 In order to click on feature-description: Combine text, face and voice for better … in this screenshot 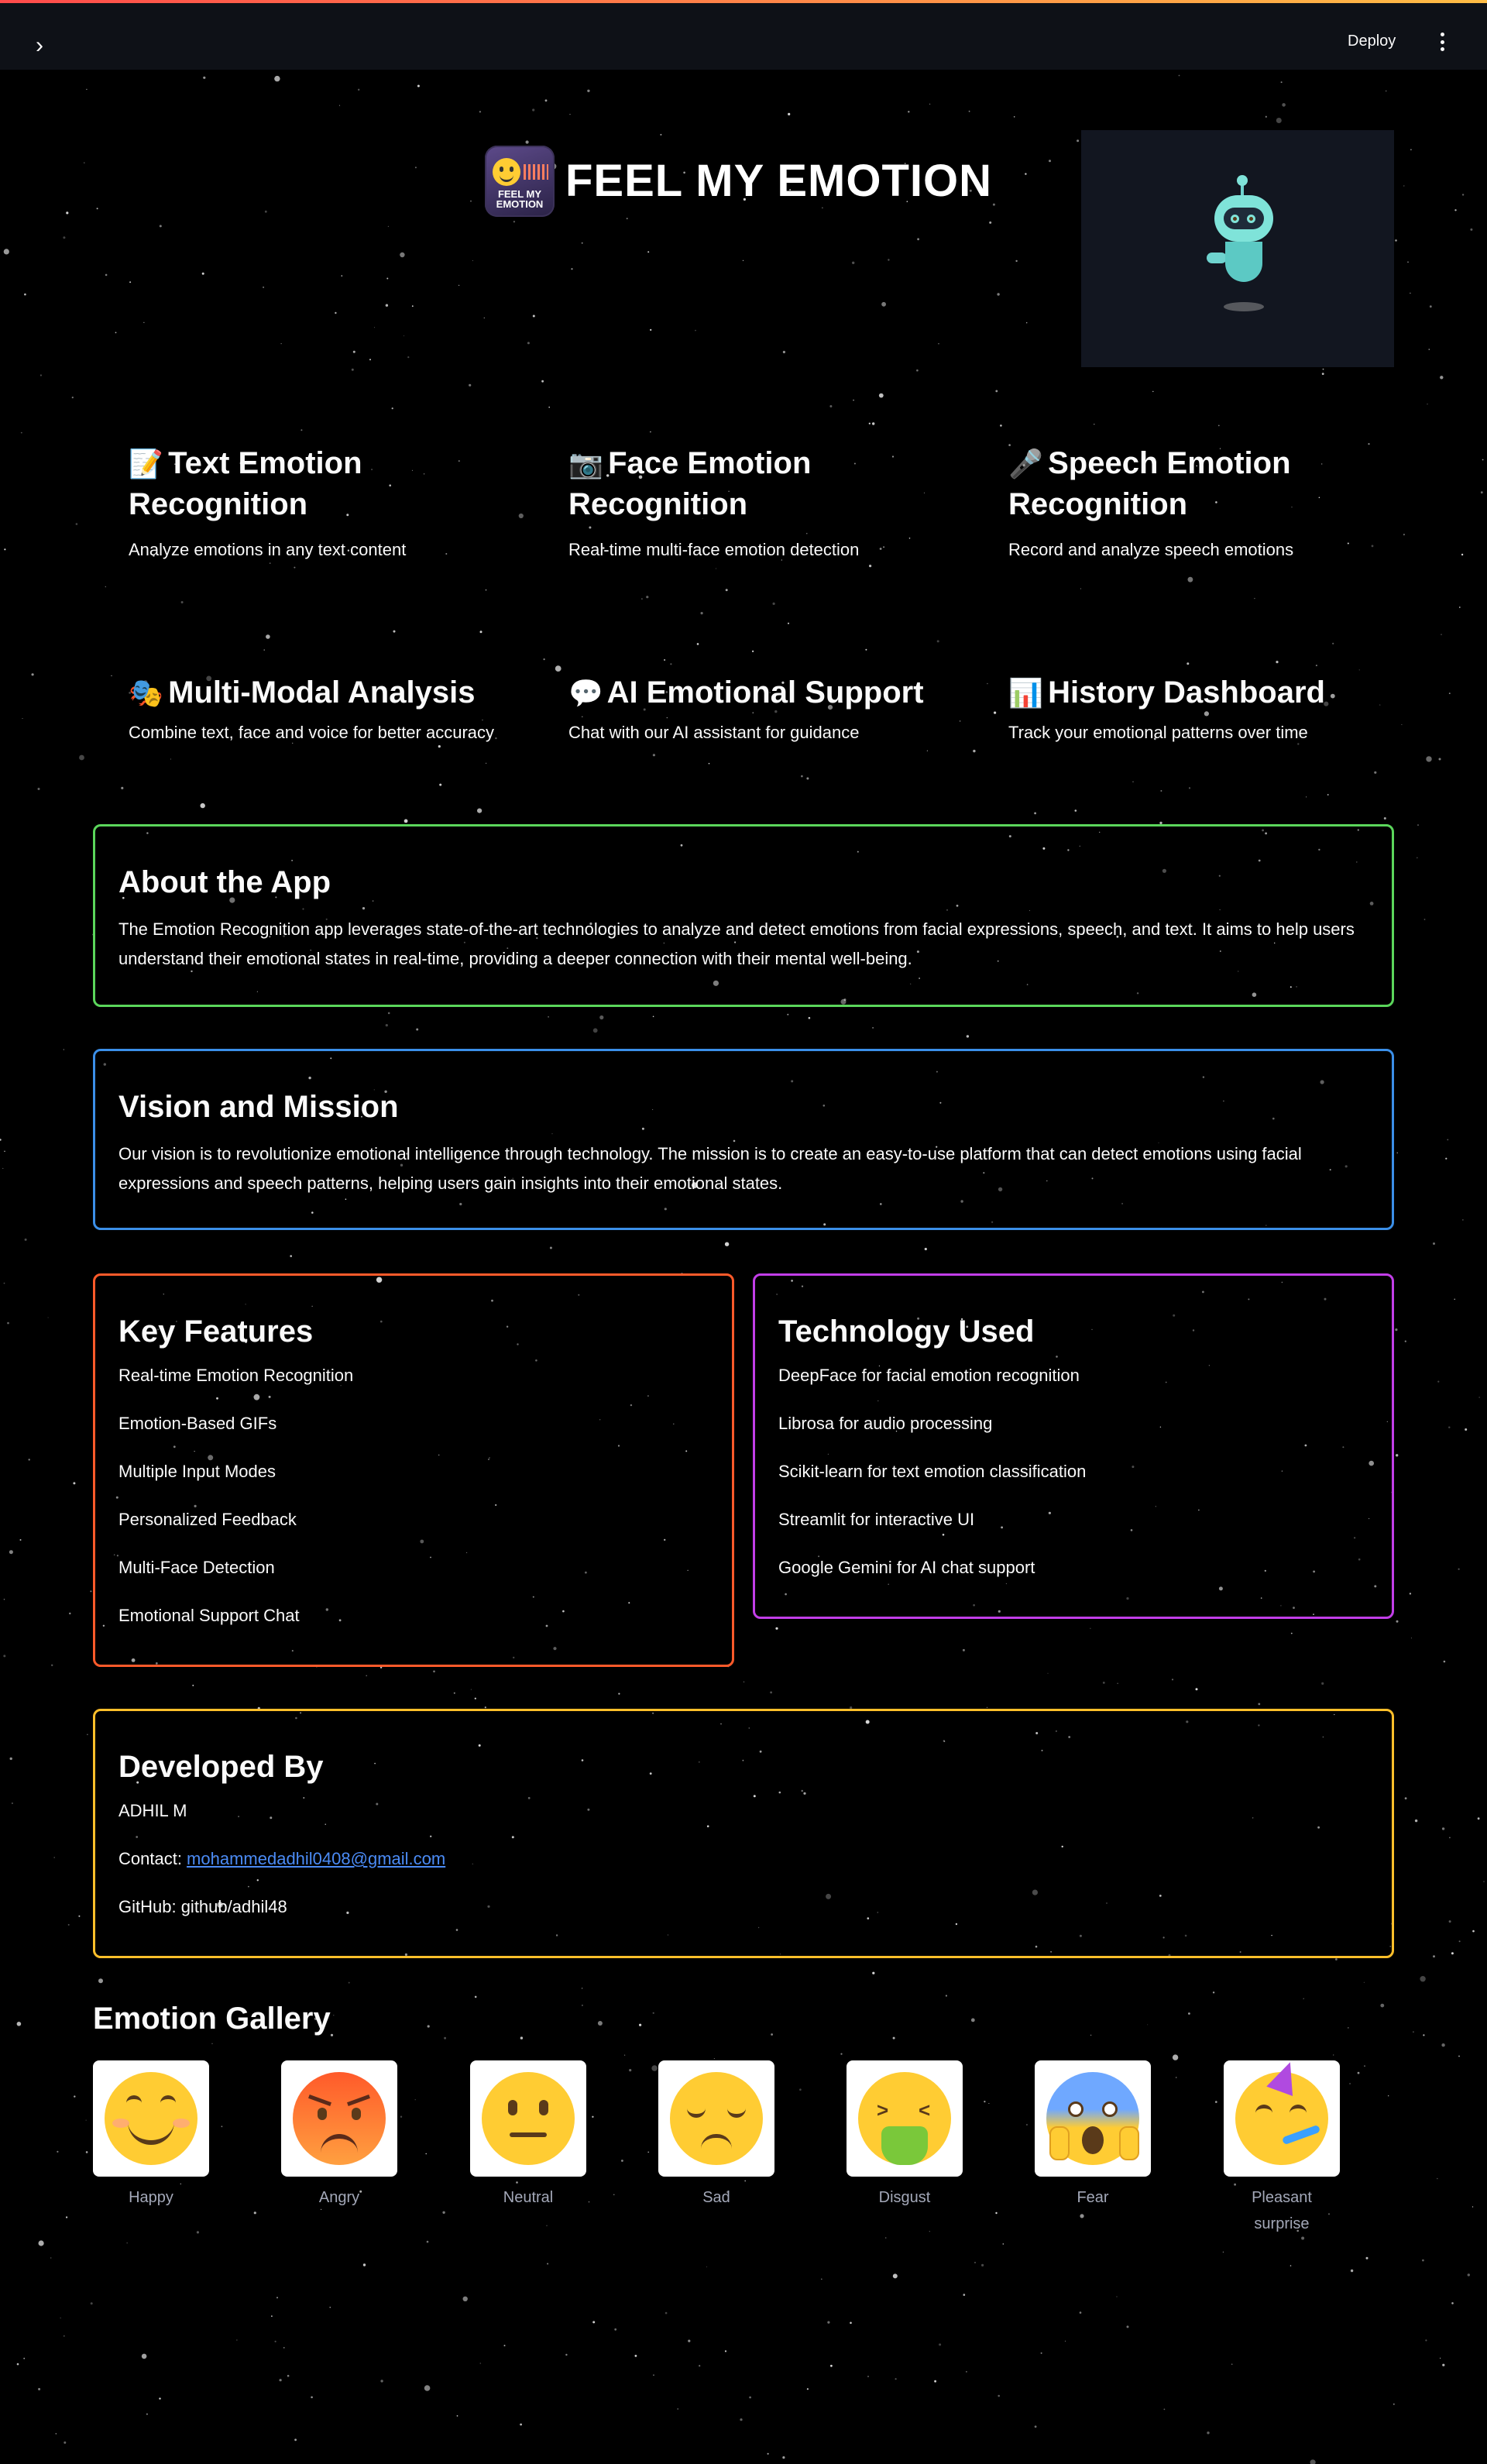, I will do `click(312, 732)`.